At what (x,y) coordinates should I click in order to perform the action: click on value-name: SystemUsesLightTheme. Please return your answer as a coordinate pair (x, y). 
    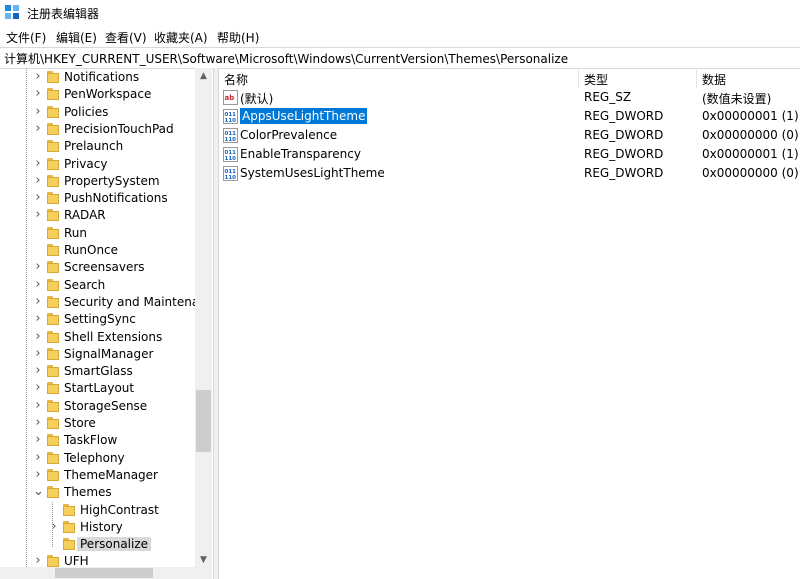
    Looking at the image, I should click on (312, 173).